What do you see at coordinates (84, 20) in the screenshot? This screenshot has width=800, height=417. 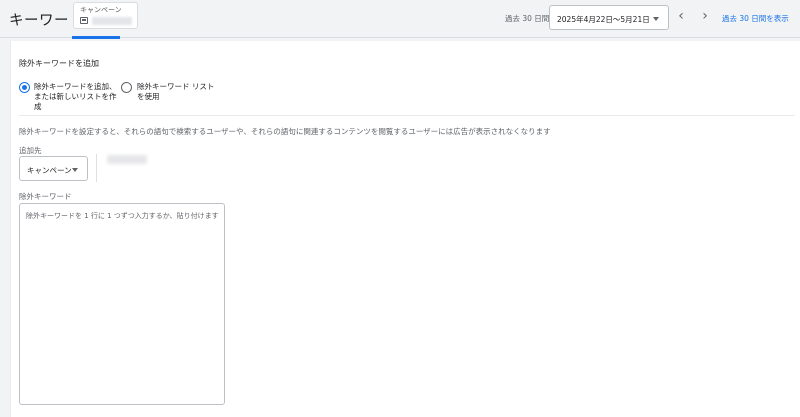 I see `campaign-icon` at bounding box center [84, 20].